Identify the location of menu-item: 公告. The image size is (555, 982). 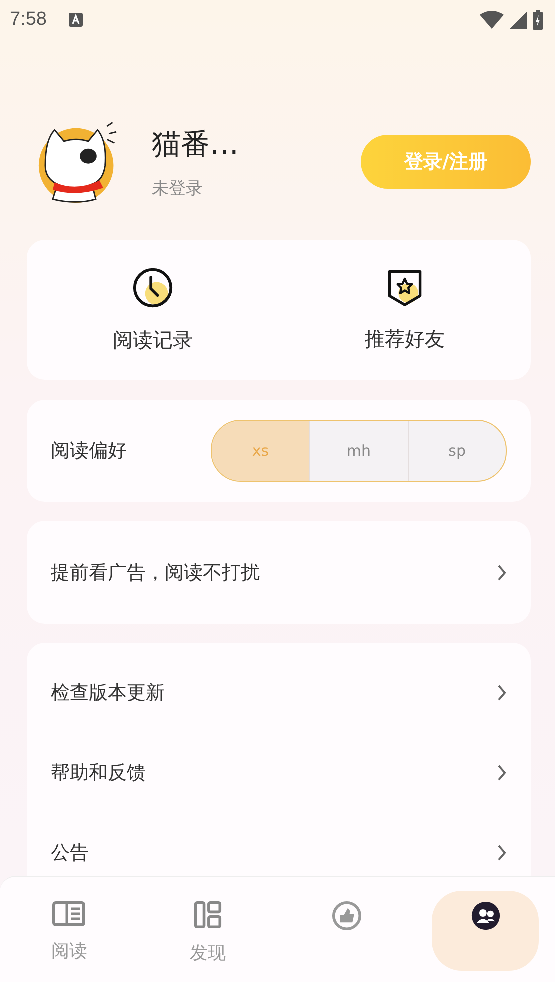
(274, 853).